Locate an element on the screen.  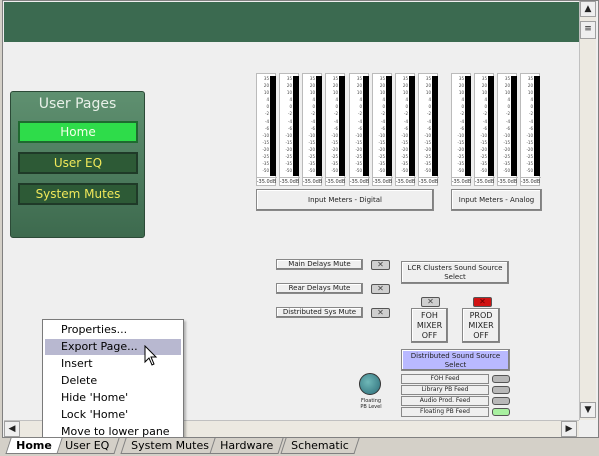
nav-user-eq-button: User EQ is located at coordinates (78, 163).